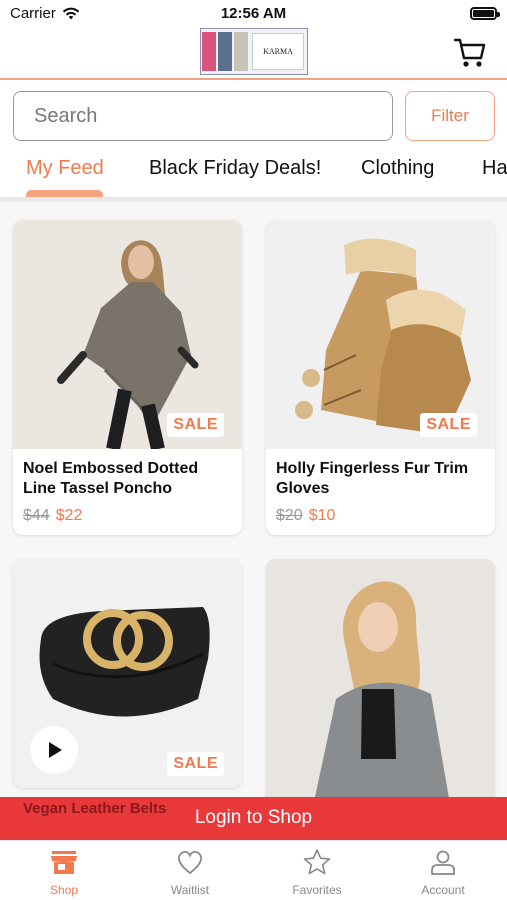  What do you see at coordinates (203, 116) in the screenshot?
I see `search-input: Search` at bounding box center [203, 116].